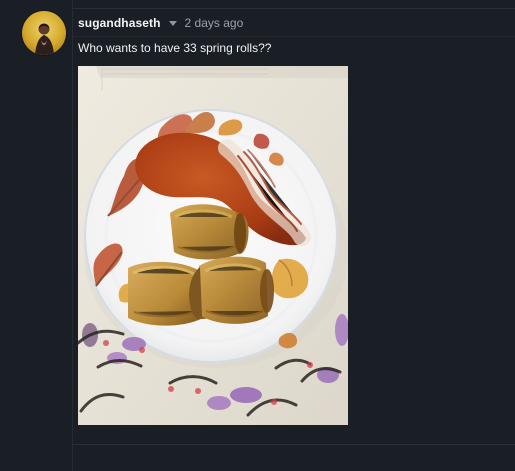 The width and height of the screenshot is (515, 471). I want to click on comment-divider-bottom, so click(294, 444).